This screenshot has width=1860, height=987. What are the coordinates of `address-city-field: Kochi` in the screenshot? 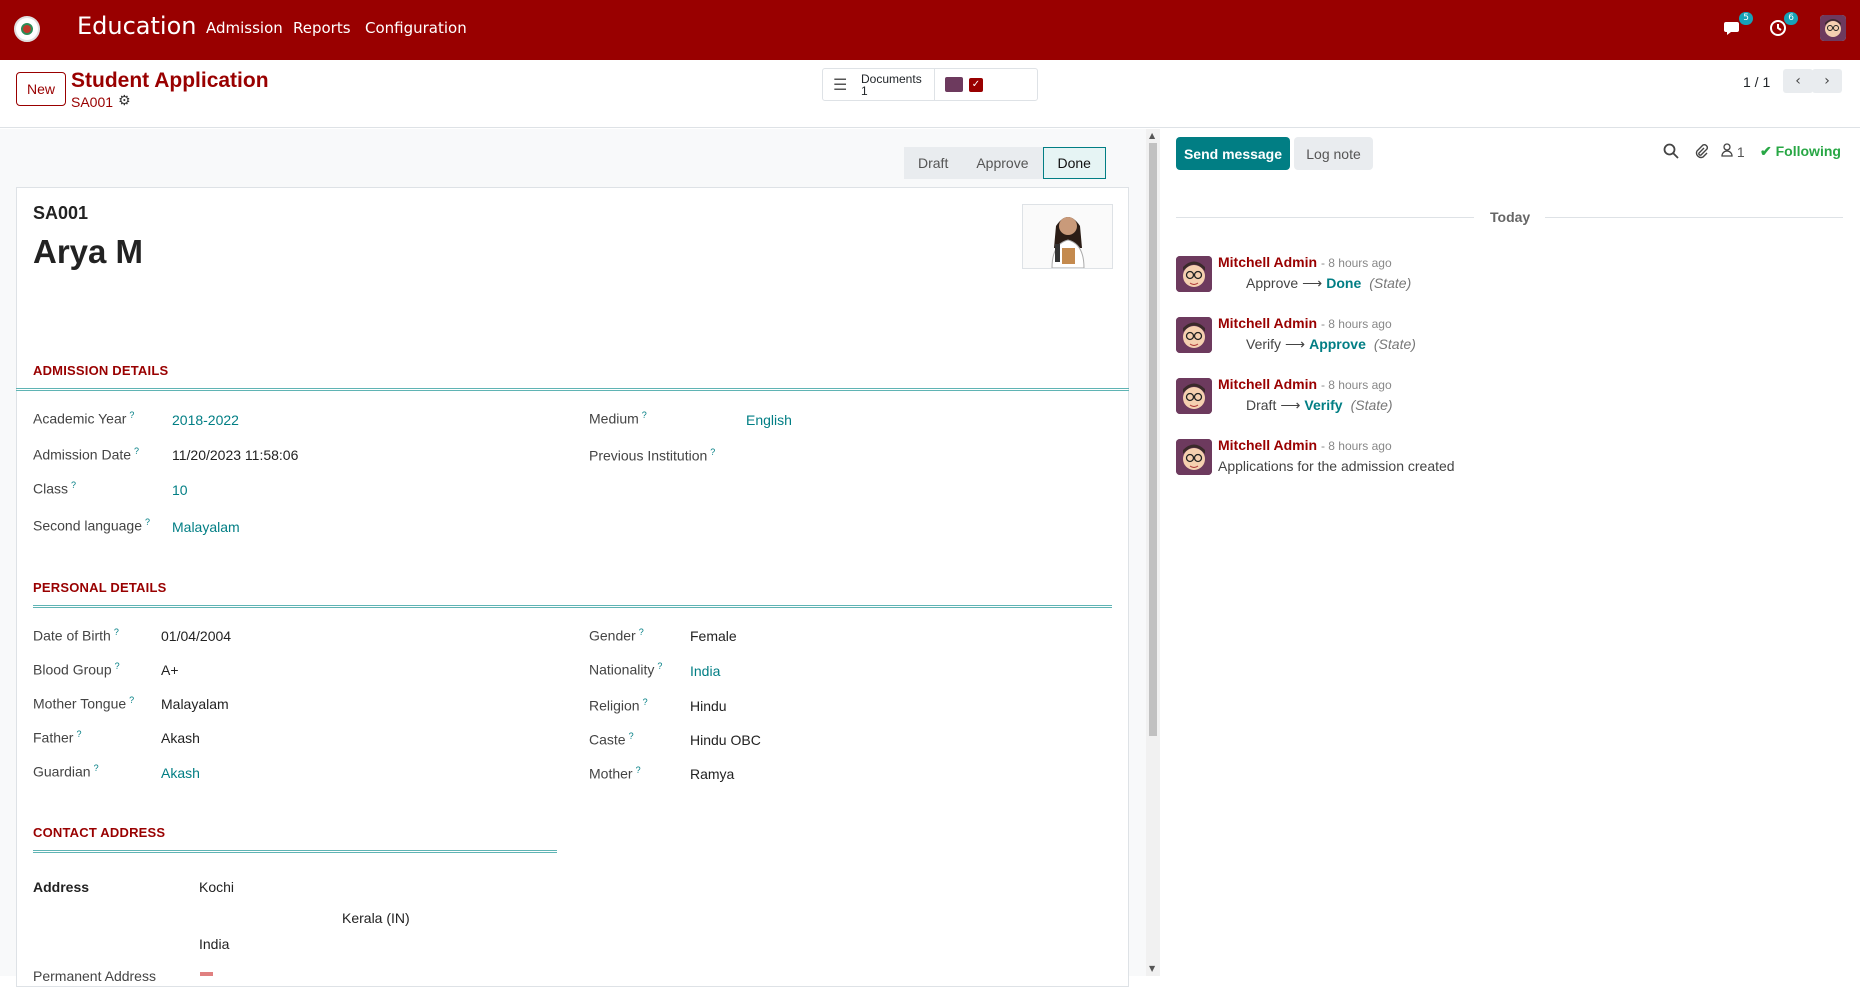 It's located at (216, 887).